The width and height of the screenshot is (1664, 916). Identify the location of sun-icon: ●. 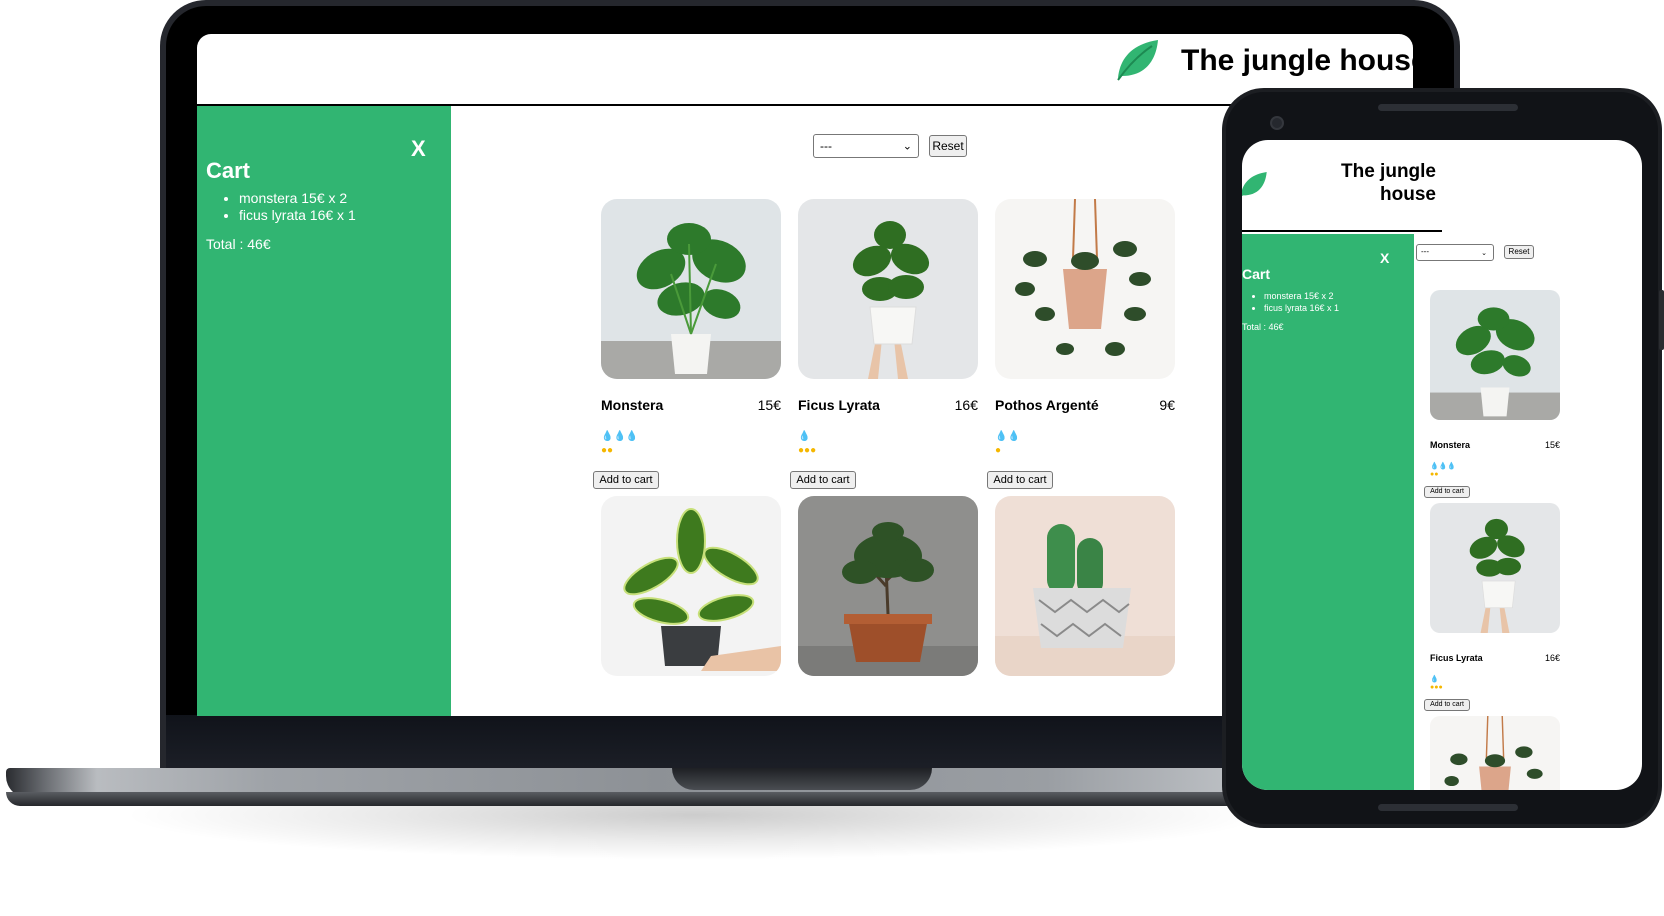
(998, 450).